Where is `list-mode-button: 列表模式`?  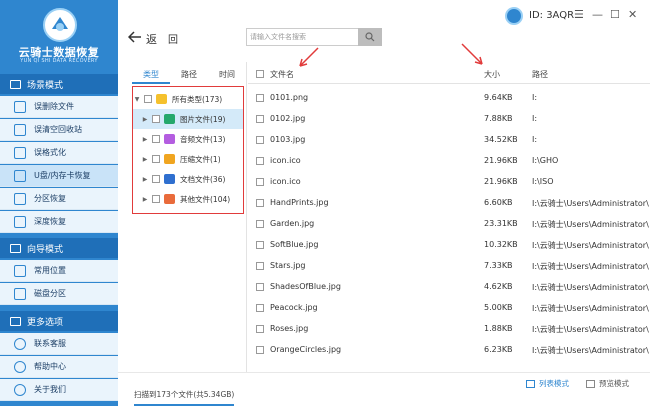
list-mode-button: 列表模式 is located at coordinates (547, 383).